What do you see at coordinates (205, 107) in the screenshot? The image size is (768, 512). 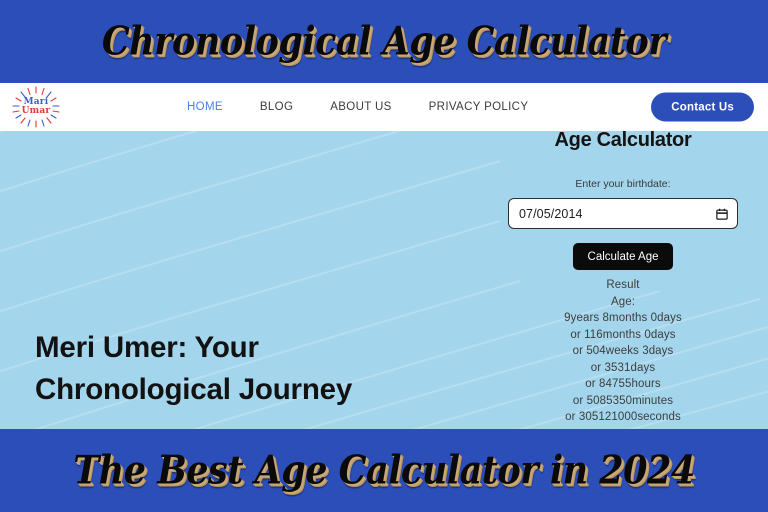 I see `nav-item-home: HOME` at bounding box center [205, 107].